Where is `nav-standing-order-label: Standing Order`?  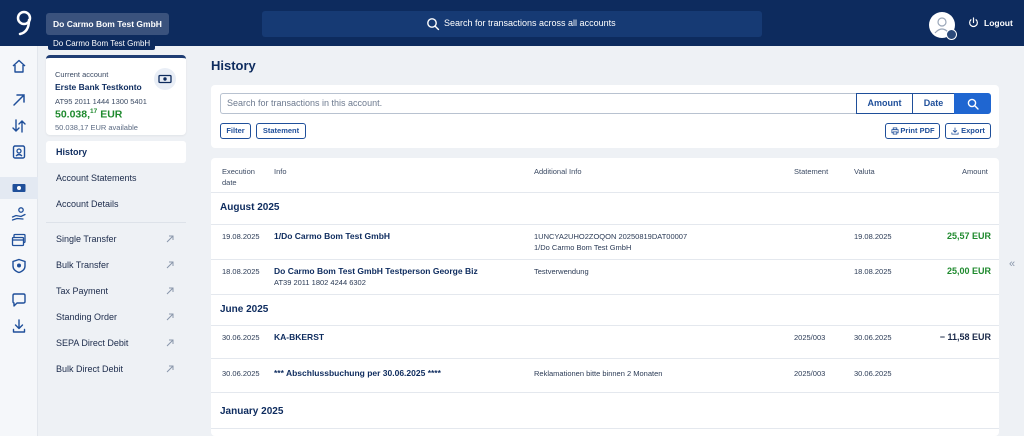 nav-standing-order-label: Standing Order is located at coordinates (87, 317).